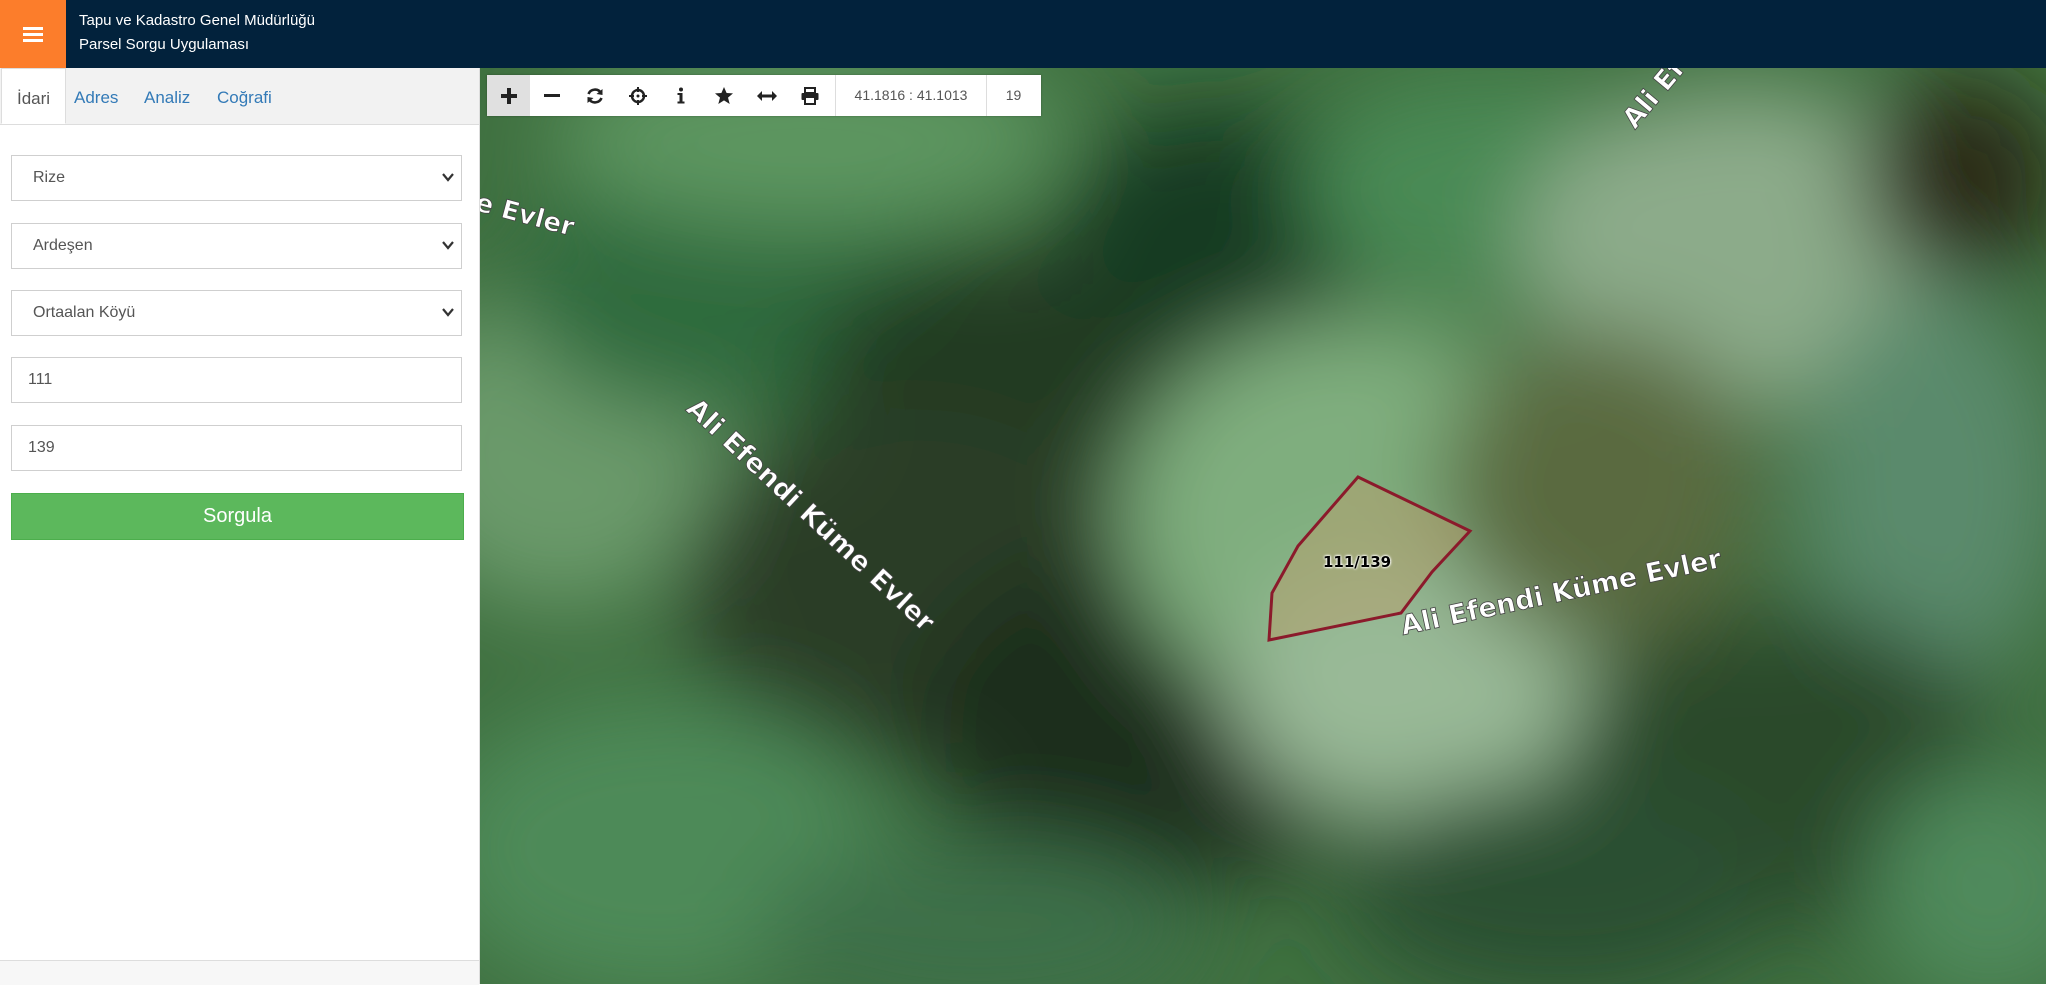 This screenshot has height=985, width=2046. I want to click on app-title-line2: Parsel Sorgu Uygulaması, so click(164, 44).